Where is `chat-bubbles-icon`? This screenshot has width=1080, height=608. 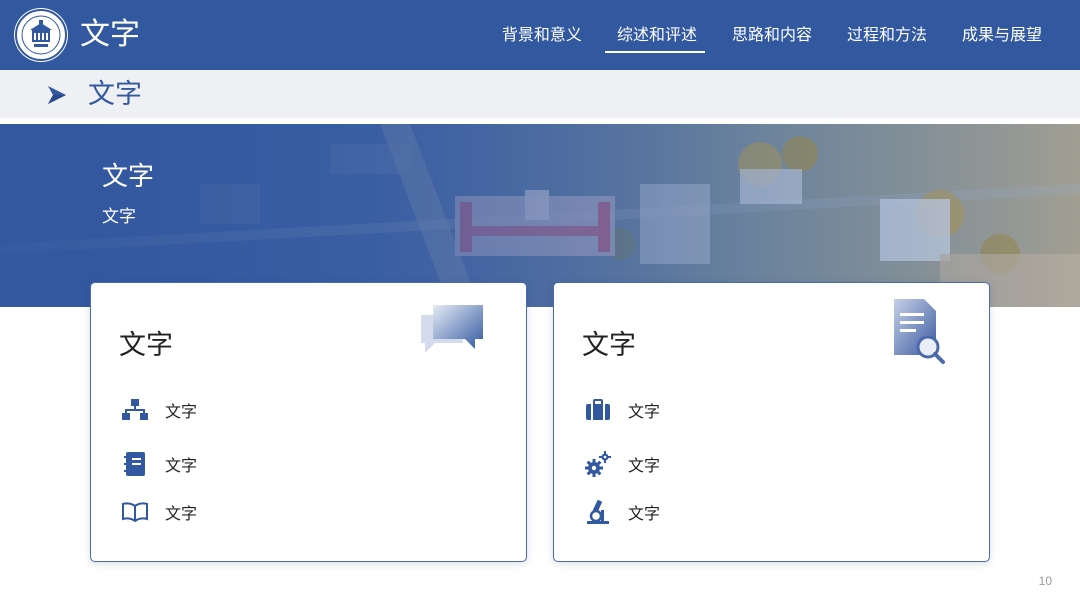 chat-bubbles-icon is located at coordinates (452, 329).